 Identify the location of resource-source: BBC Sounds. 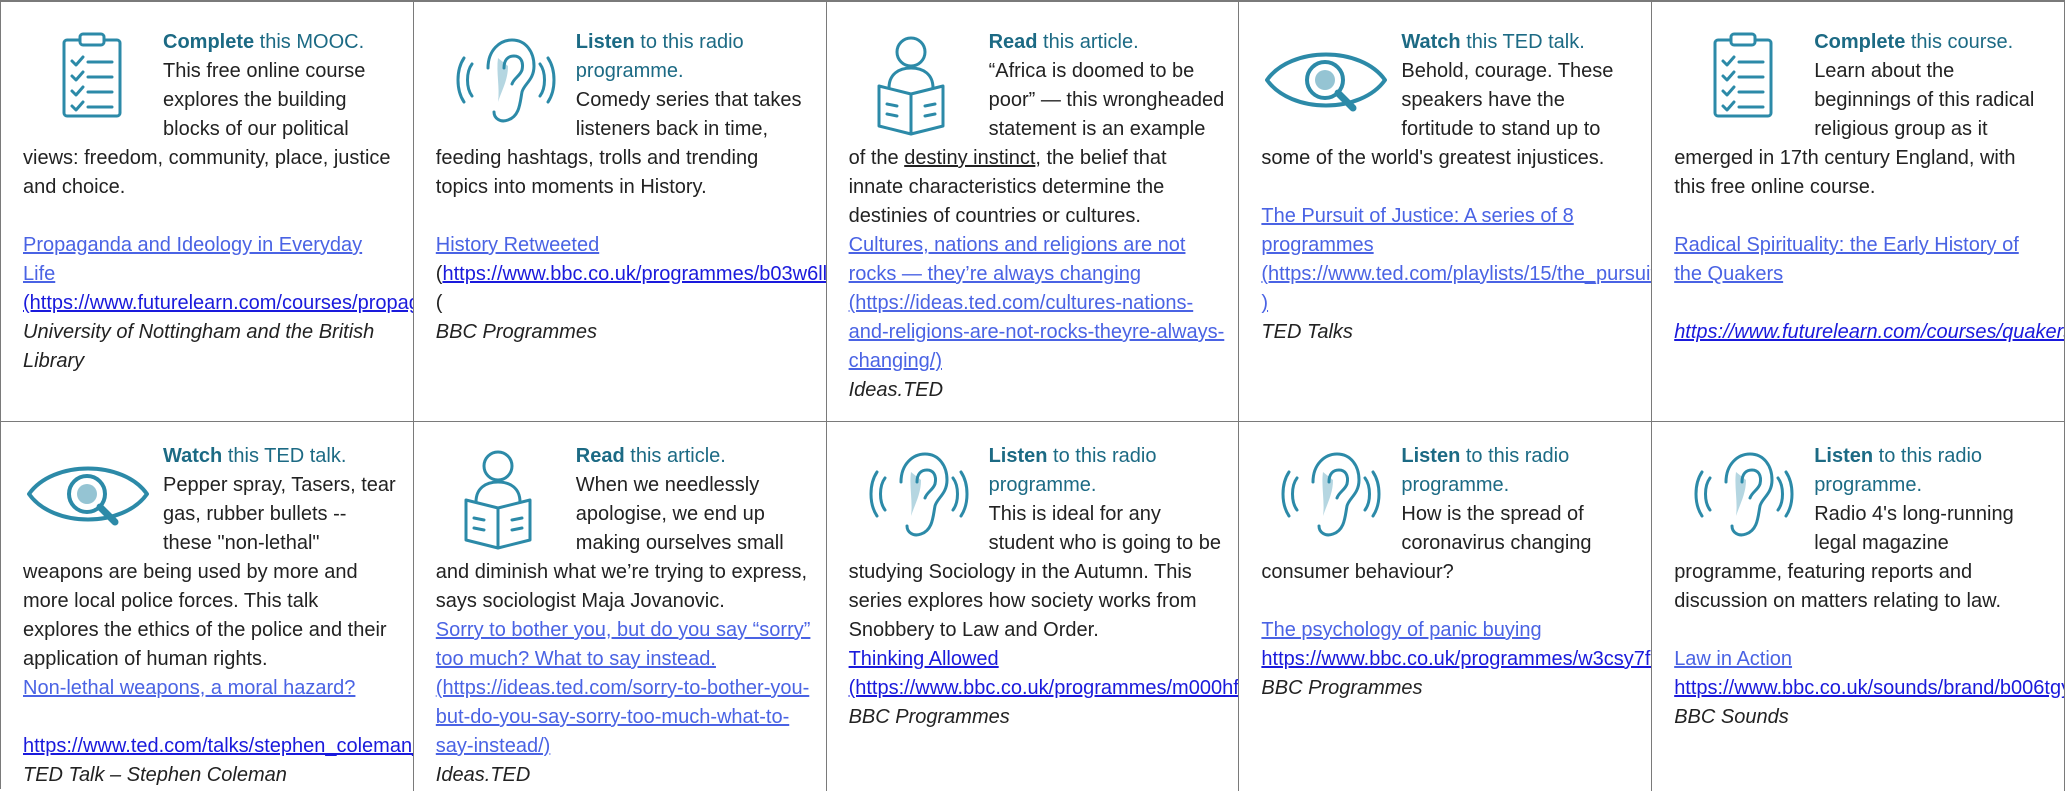
(1731, 717).